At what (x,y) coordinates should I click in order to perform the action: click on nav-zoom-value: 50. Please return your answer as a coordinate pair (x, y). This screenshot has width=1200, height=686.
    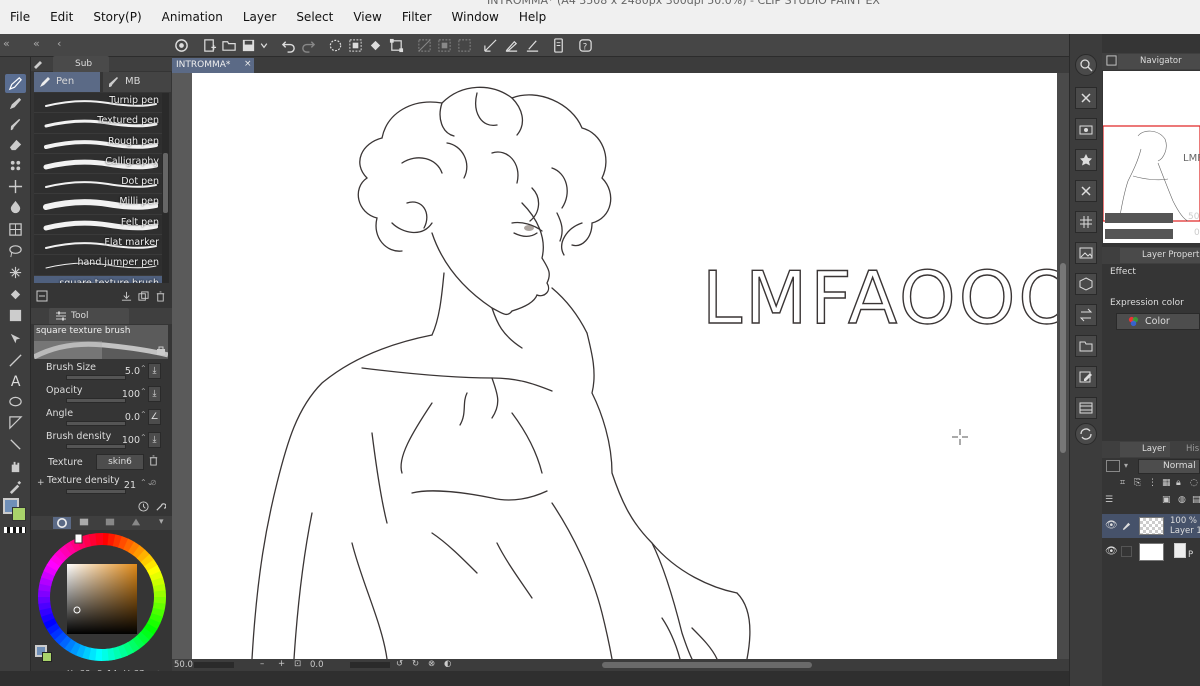
    Looking at the image, I should click on (1193, 217).